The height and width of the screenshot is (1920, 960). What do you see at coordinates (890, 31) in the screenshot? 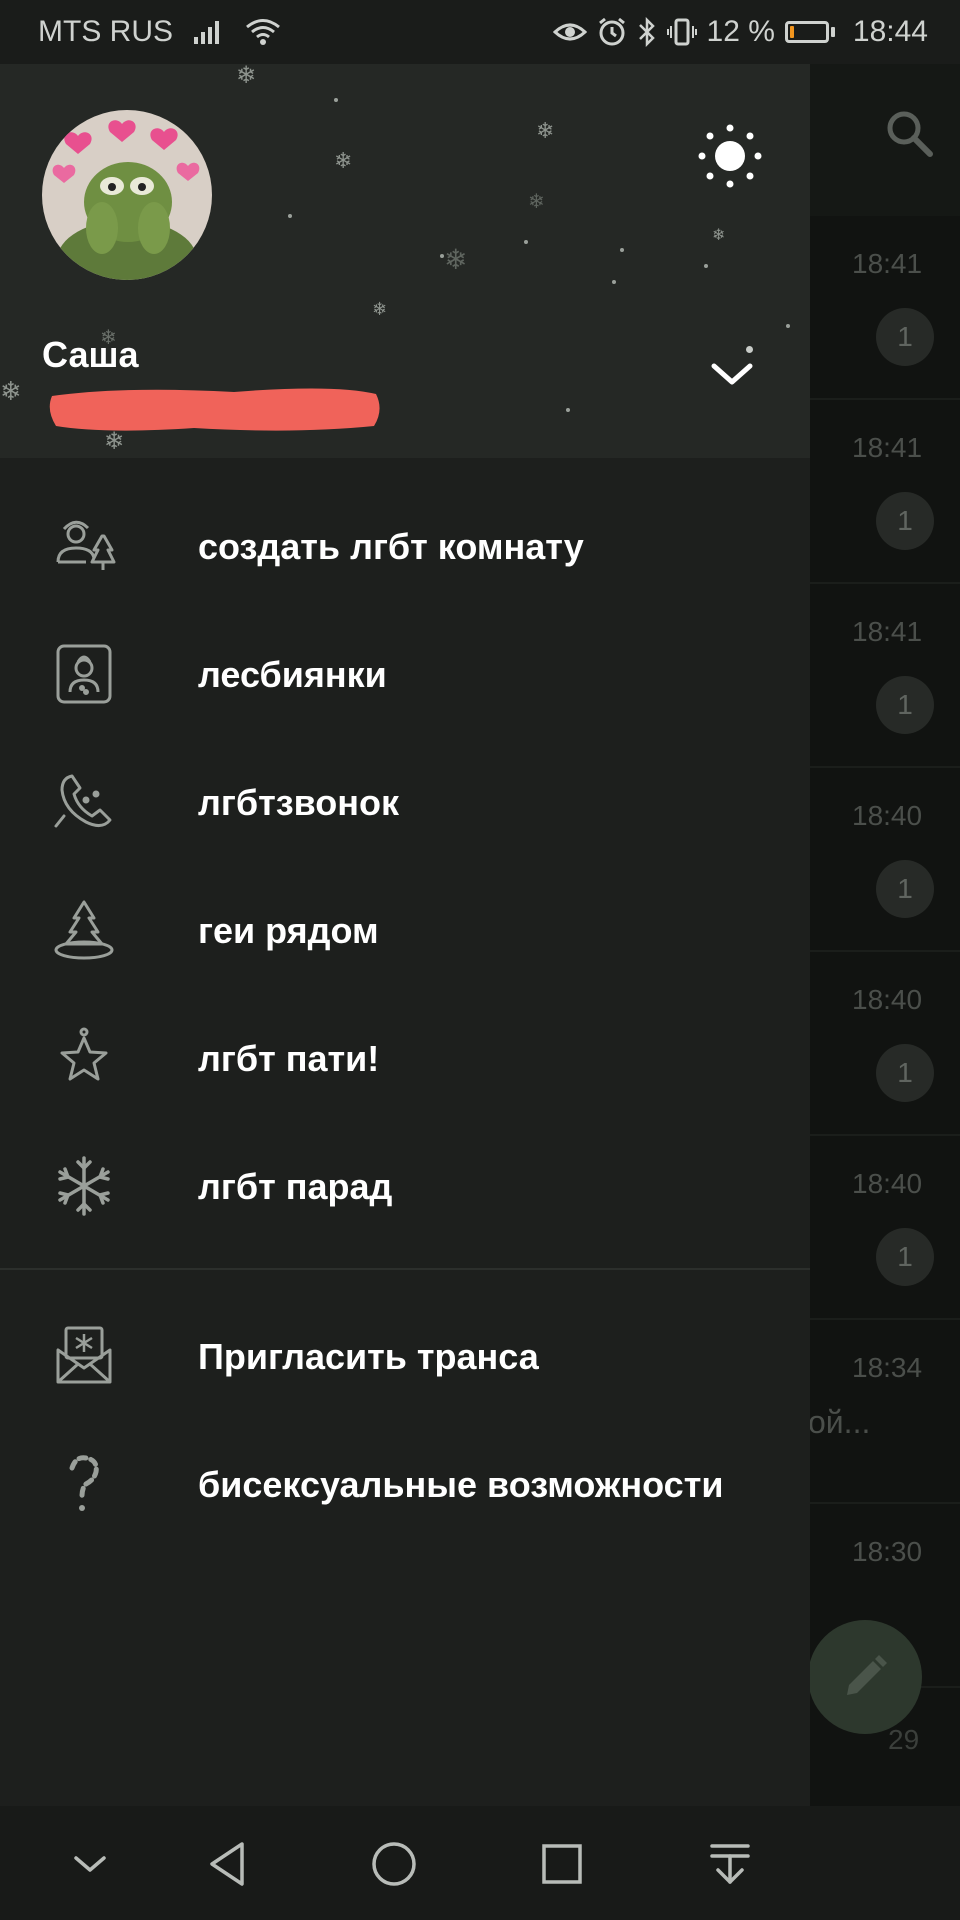
I see `clock: 18:44` at bounding box center [890, 31].